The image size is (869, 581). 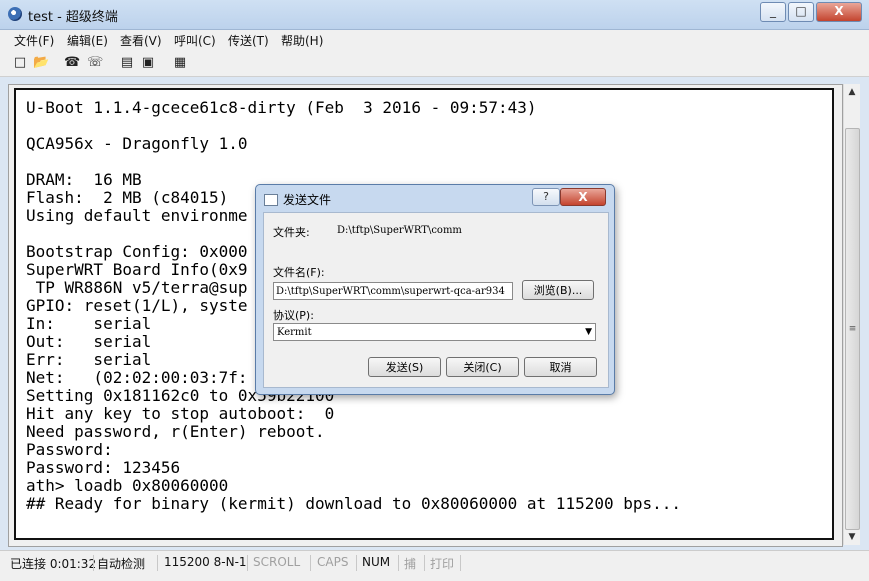 What do you see at coordinates (175, 431) in the screenshot?
I see `terminal-line: Need password, r(Enter) reboot.` at bounding box center [175, 431].